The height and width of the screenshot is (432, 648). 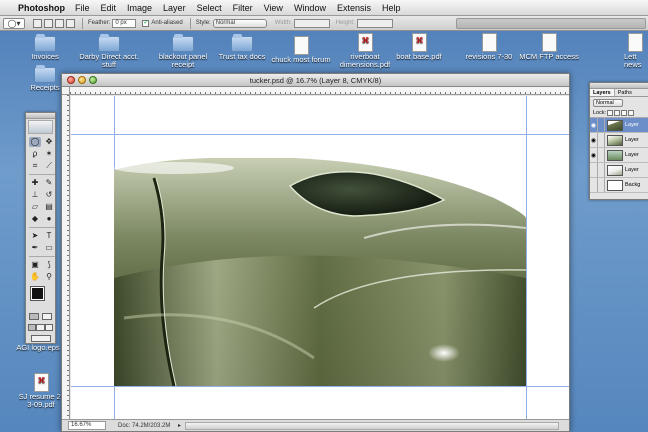 What do you see at coordinates (374, 23) in the screenshot?
I see `height-input` at bounding box center [374, 23].